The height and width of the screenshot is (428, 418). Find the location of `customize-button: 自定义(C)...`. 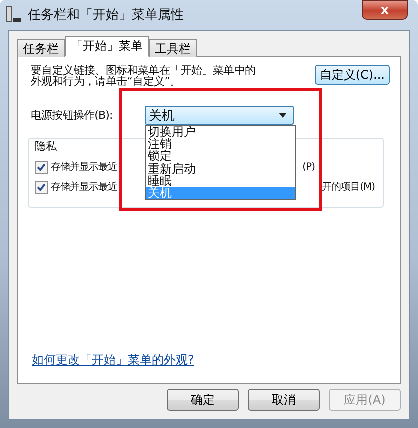

customize-button: 自定义(C)... is located at coordinates (352, 75).